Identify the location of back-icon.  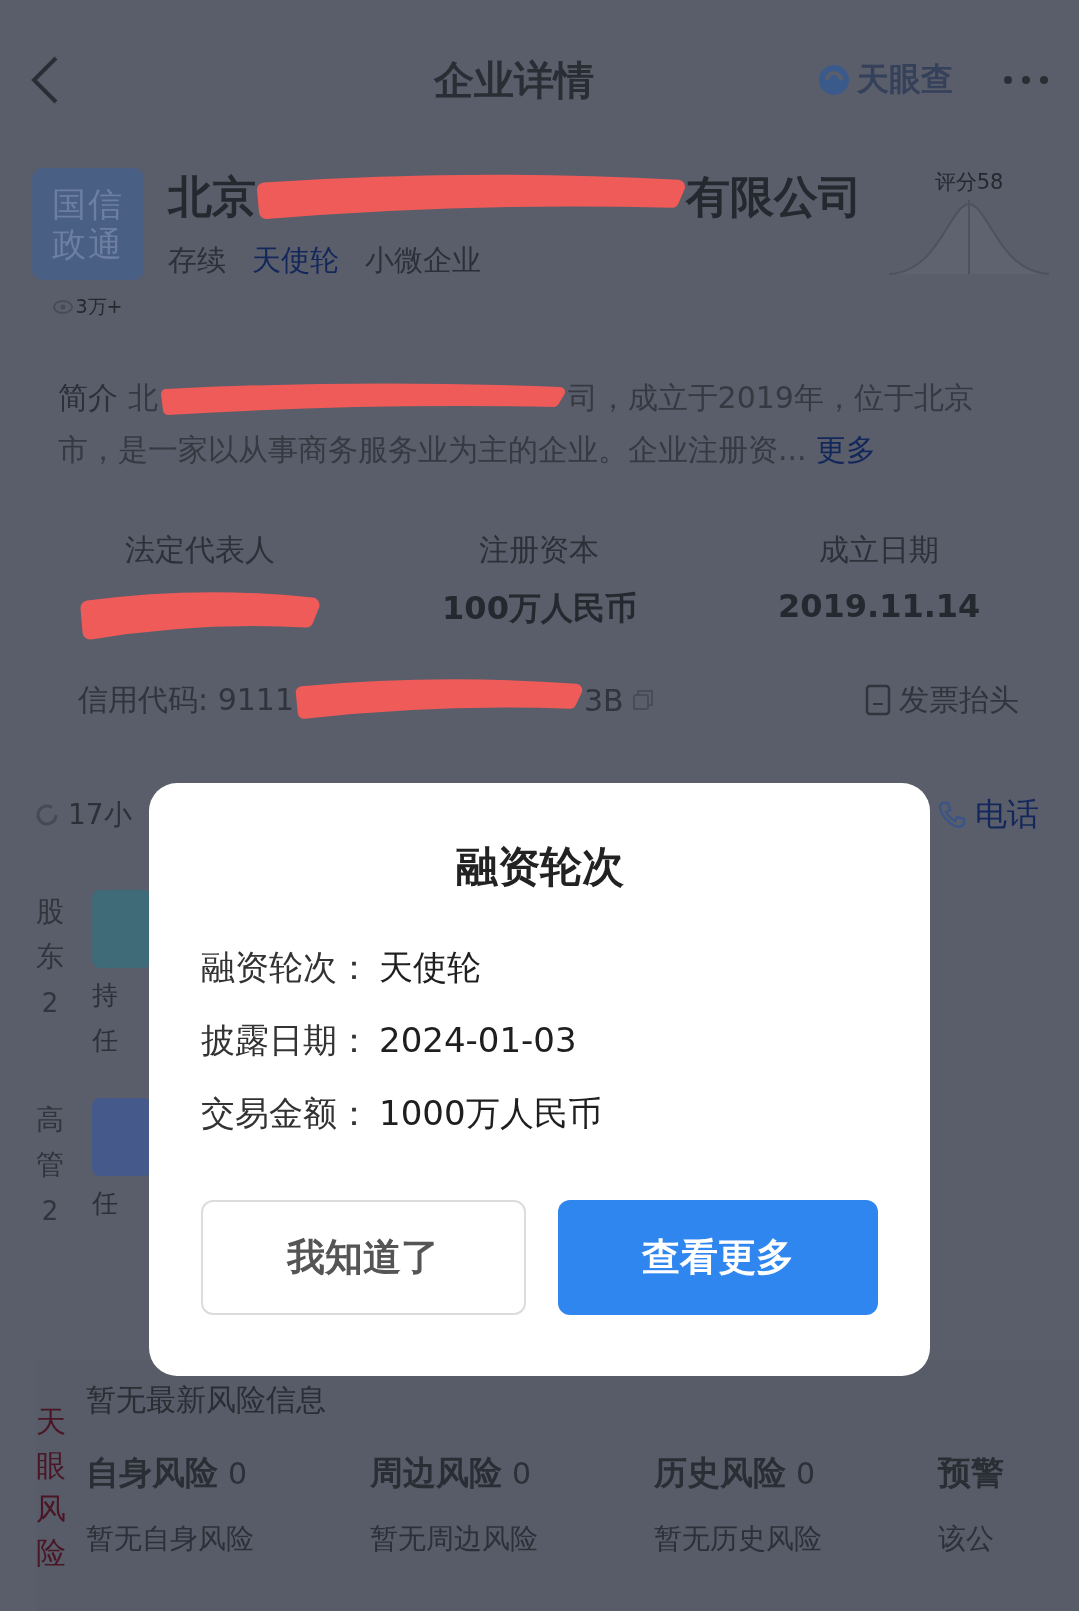
(45, 80).